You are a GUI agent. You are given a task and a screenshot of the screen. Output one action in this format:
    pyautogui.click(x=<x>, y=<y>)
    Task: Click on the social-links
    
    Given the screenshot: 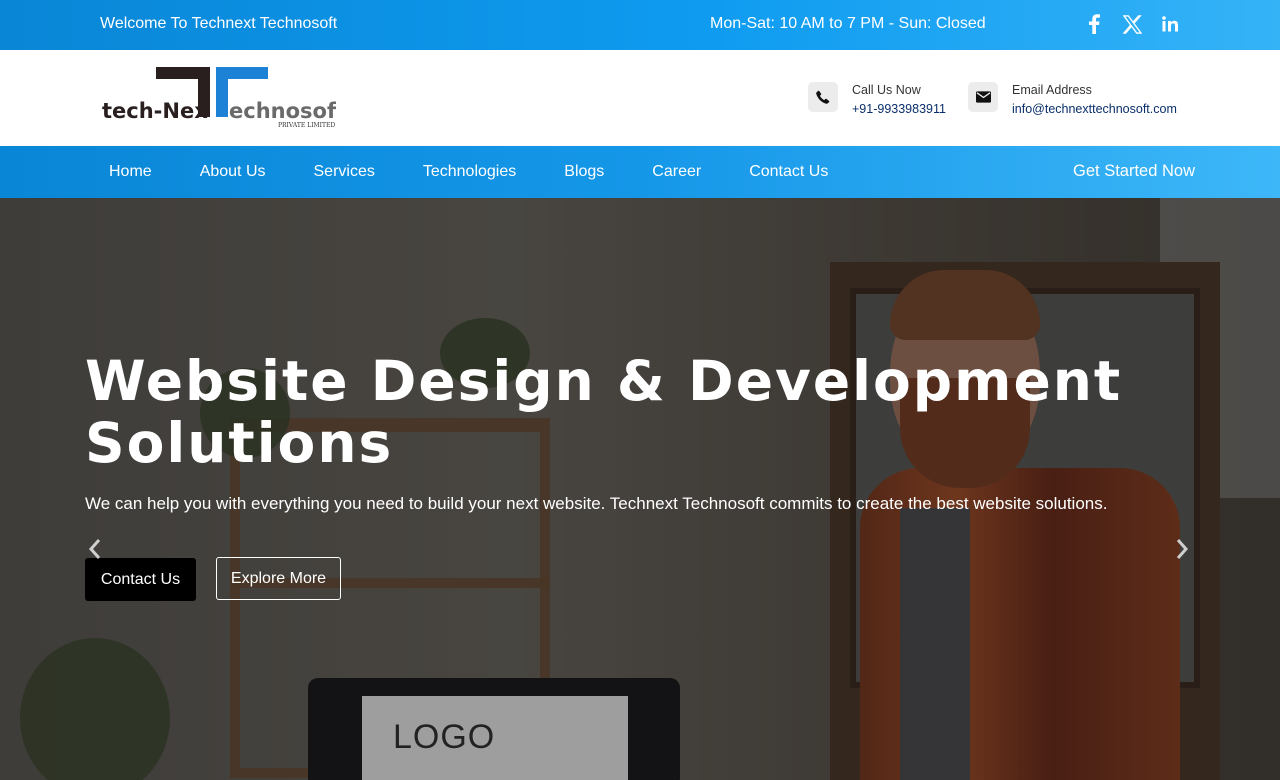 What is the action you would take?
    pyautogui.click(x=1132, y=24)
    